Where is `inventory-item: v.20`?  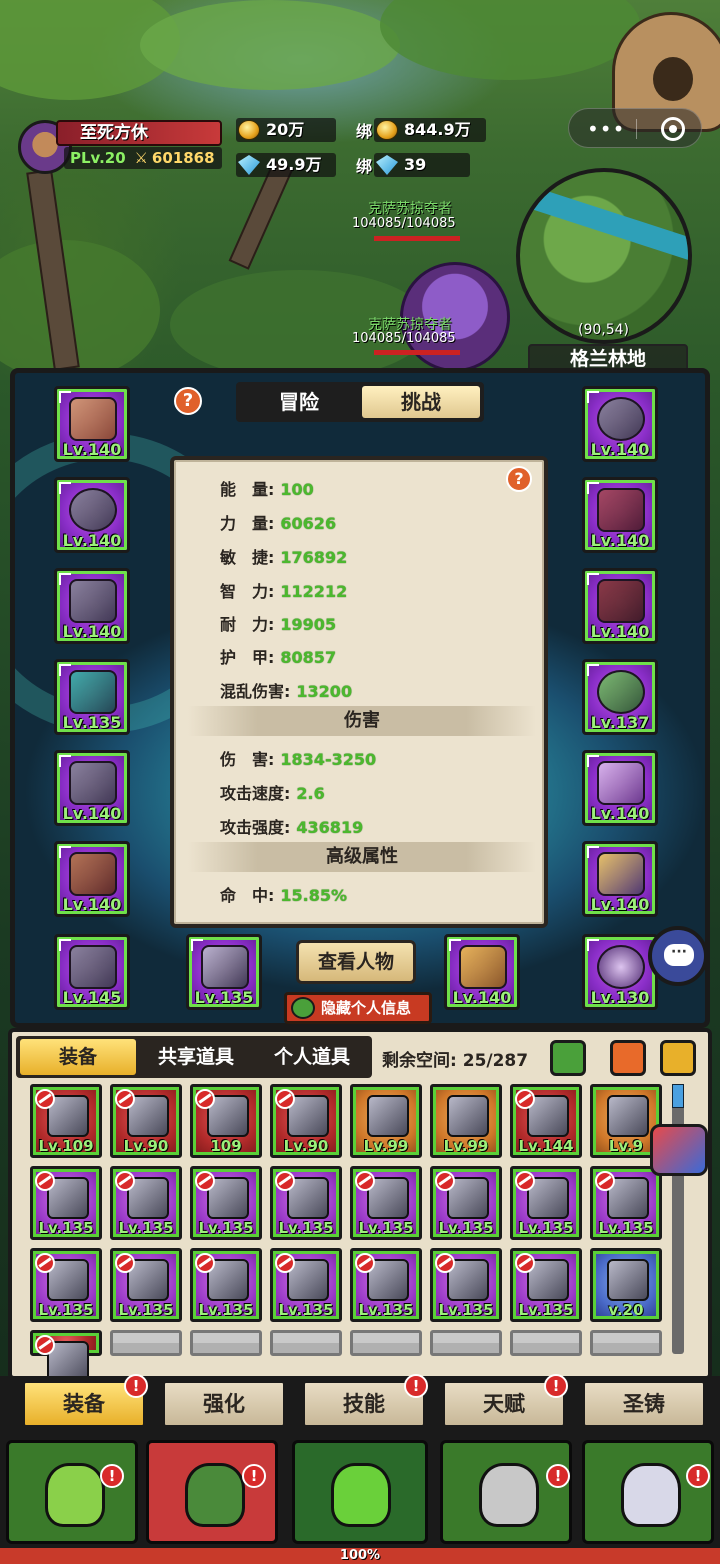
inventory-item: v.20 is located at coordinates (626, 1285).